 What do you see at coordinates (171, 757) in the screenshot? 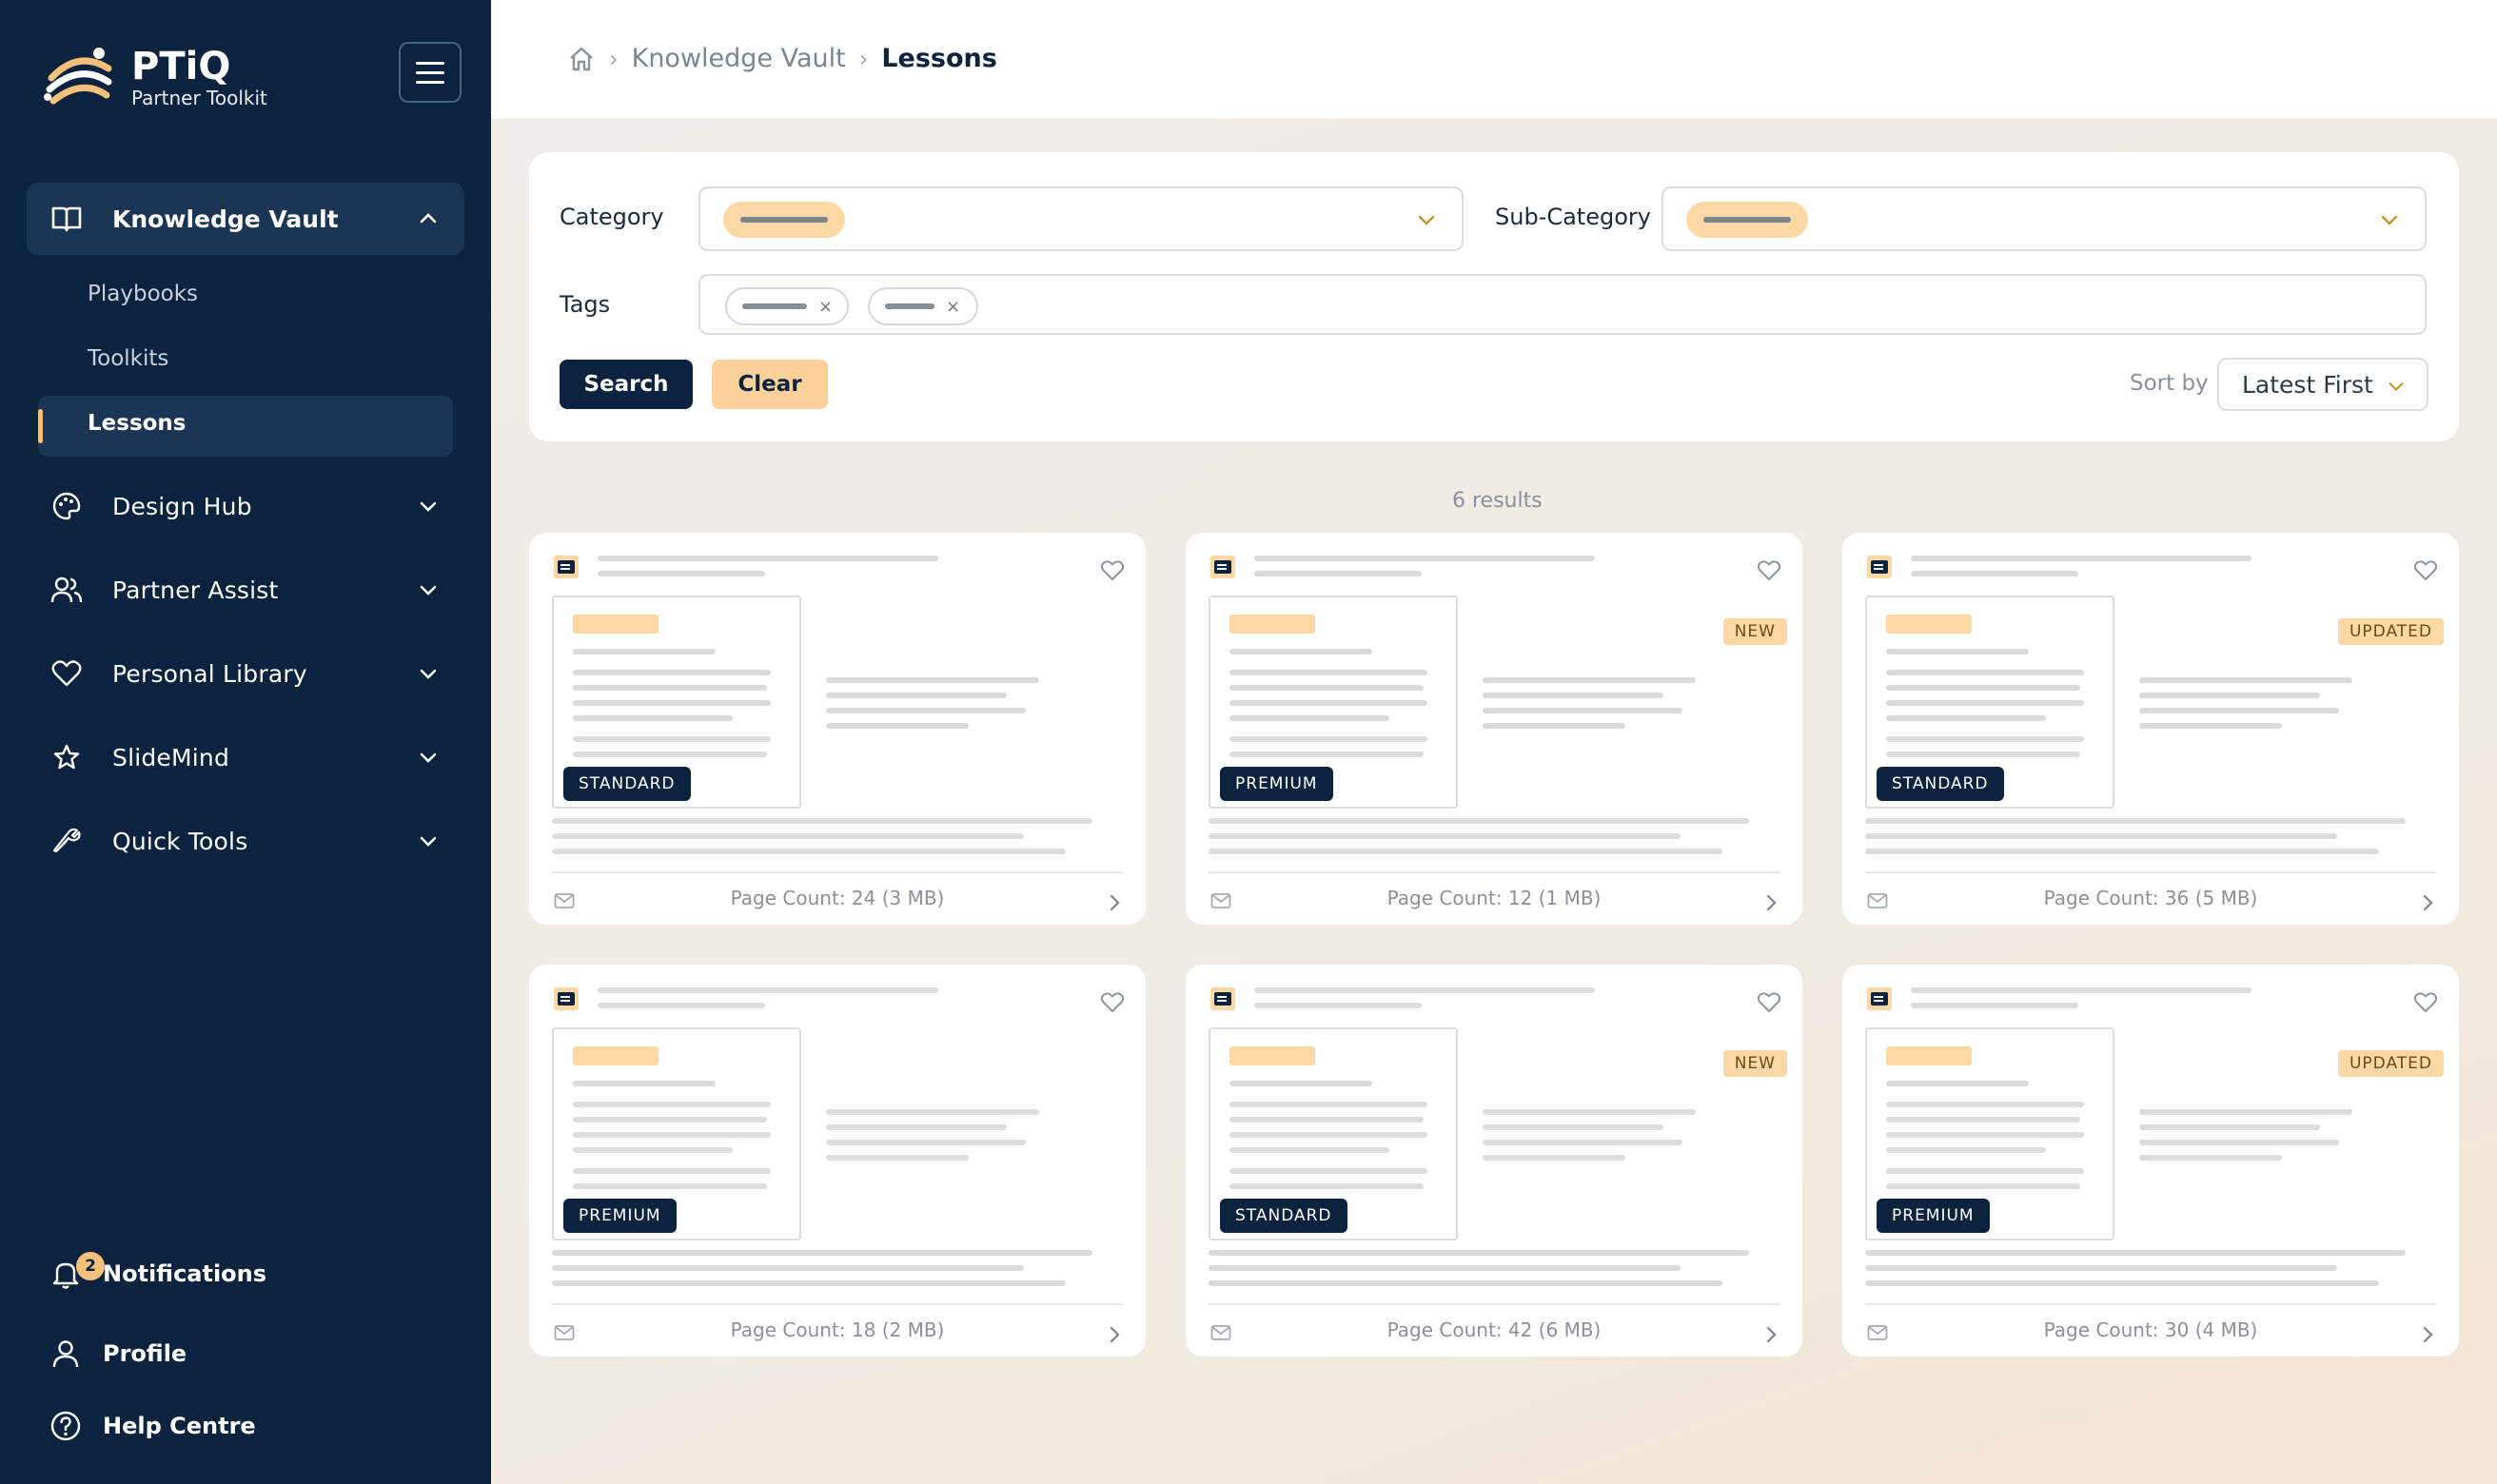
I see `sidebar-item-label: SlideMind` at bounding box center [171, 757].